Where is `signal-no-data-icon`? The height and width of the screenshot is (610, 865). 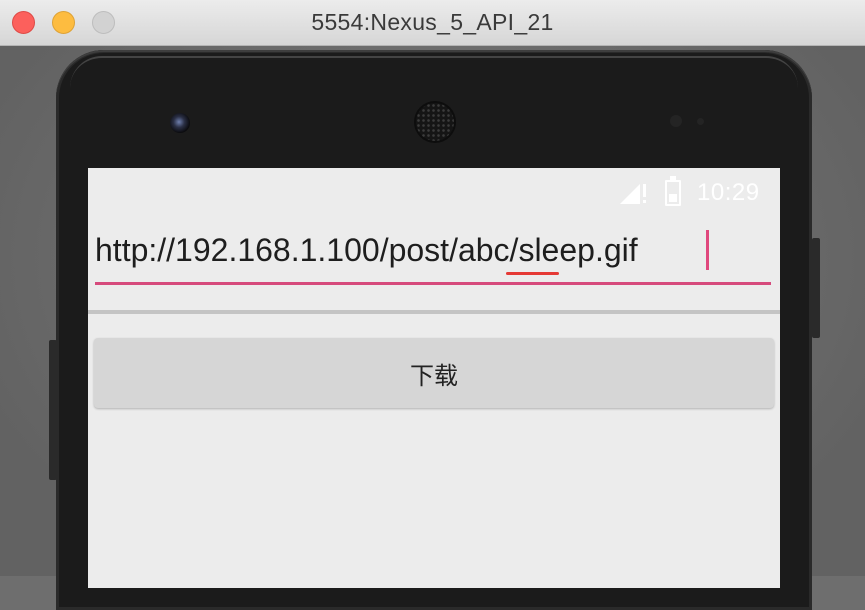
signal-no-data-icon is located at coordinates (630, 194).